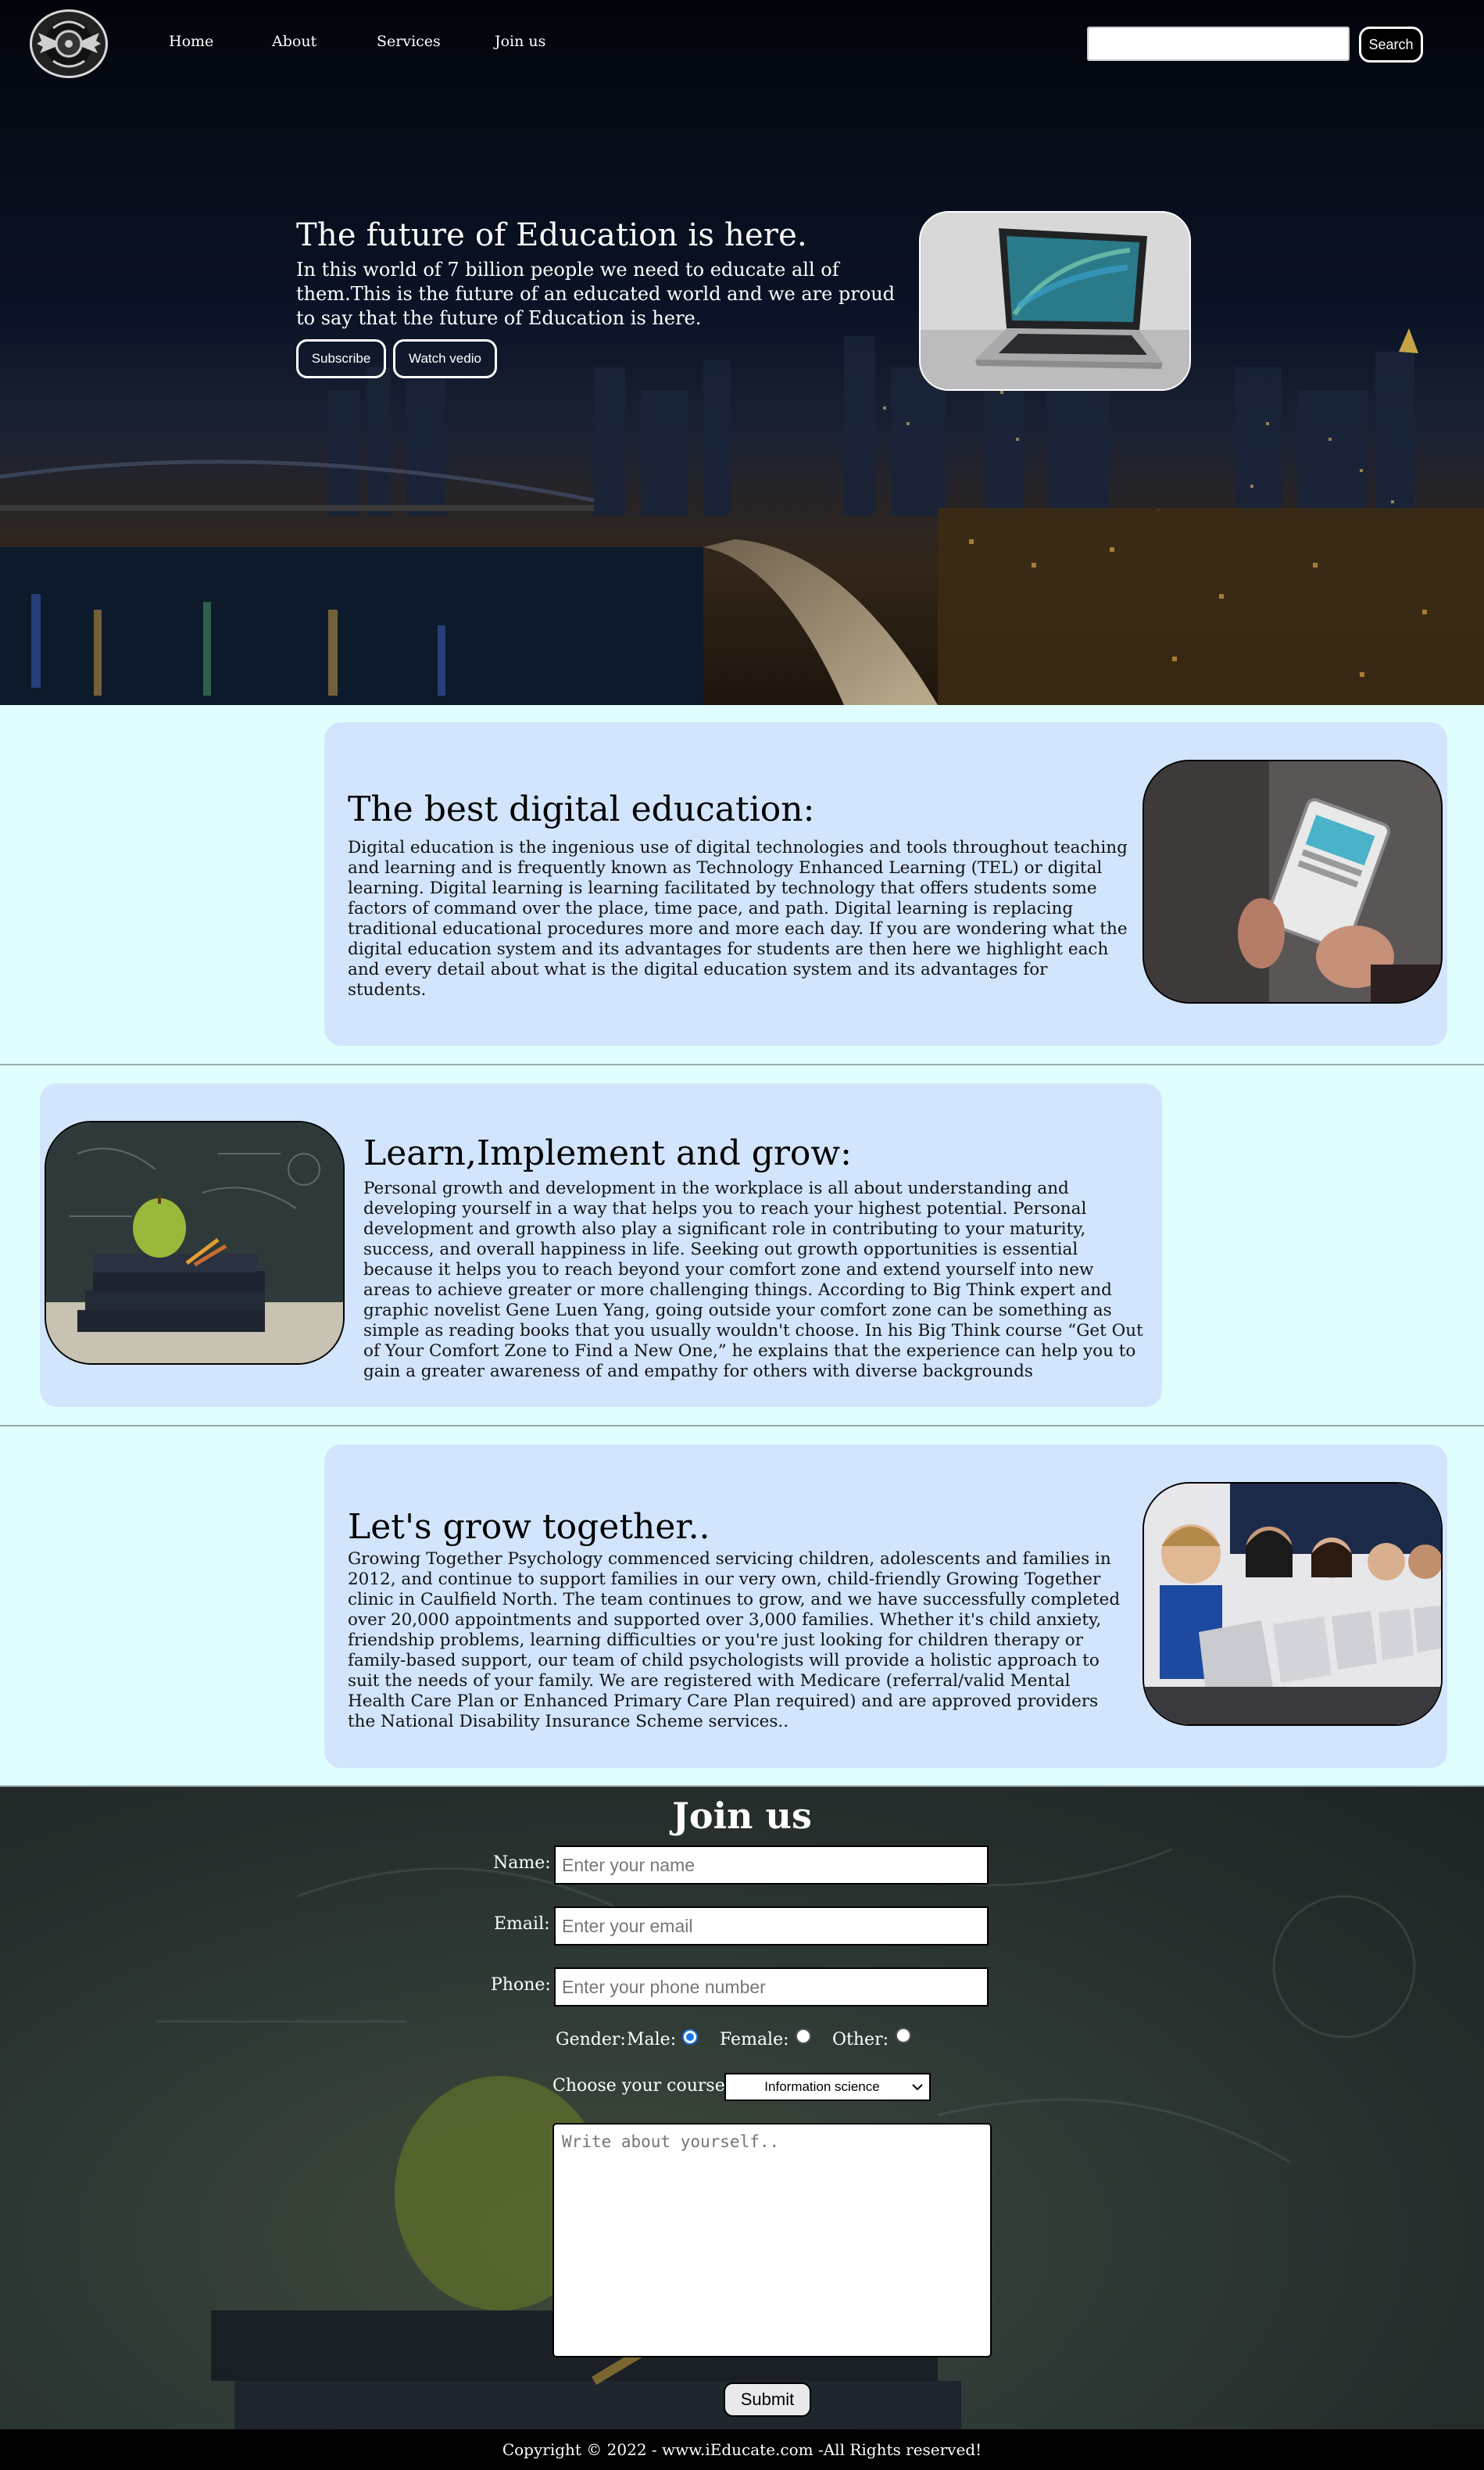 Image resolution: width=1484 pixels, height=2470 pixels. What do you see at coordinates (591, 2039) in the screenshot?
I see `gender-label: Gender:` at bounding box center [591, 2039].